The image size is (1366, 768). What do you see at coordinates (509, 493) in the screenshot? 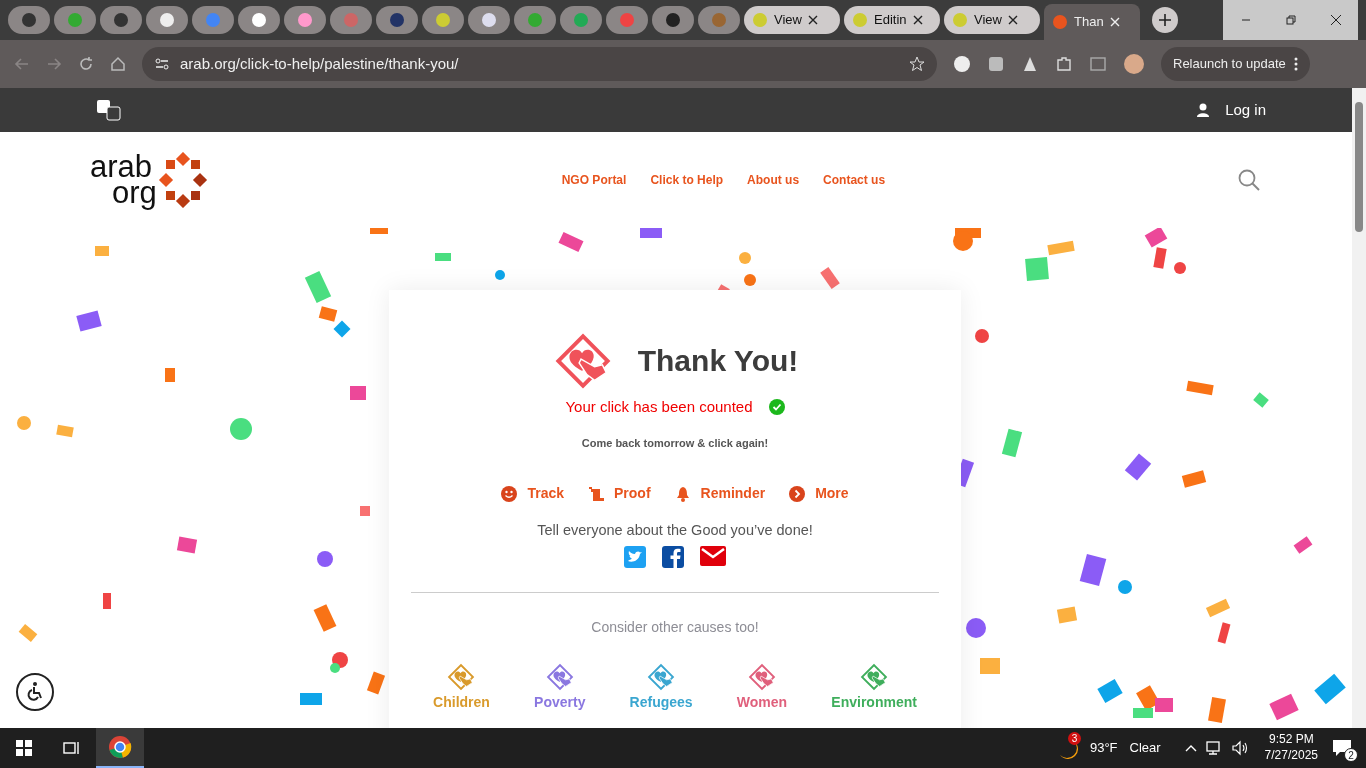
I see `smiley-icon` at bounding box center [509, 493].